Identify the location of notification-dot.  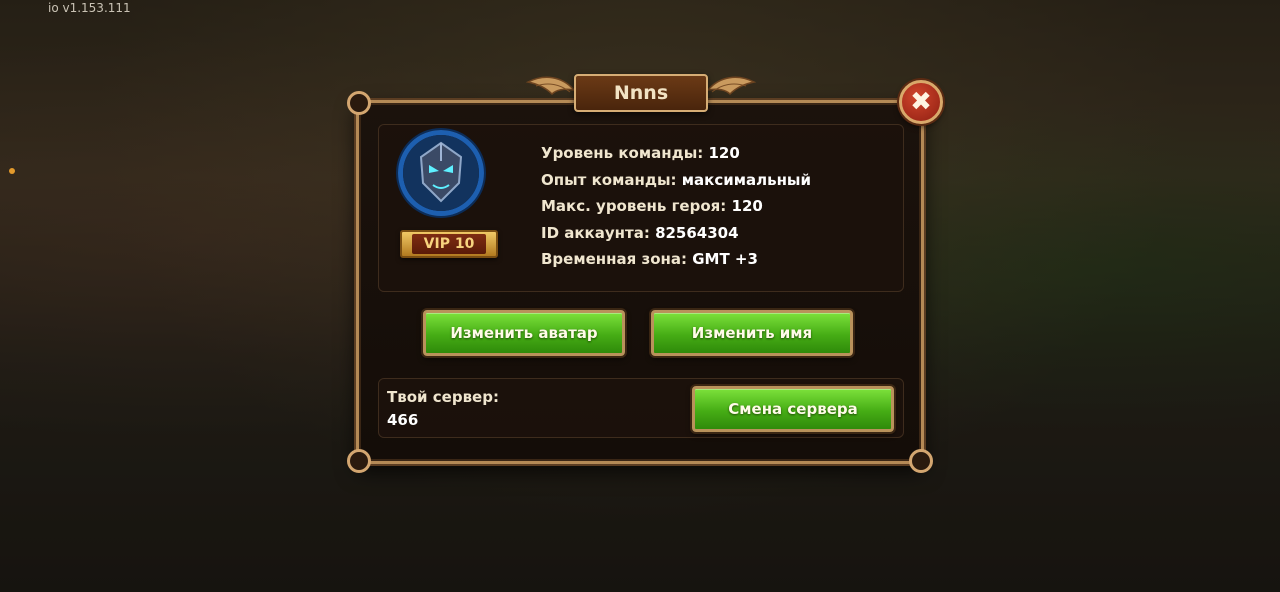
(12, 171).